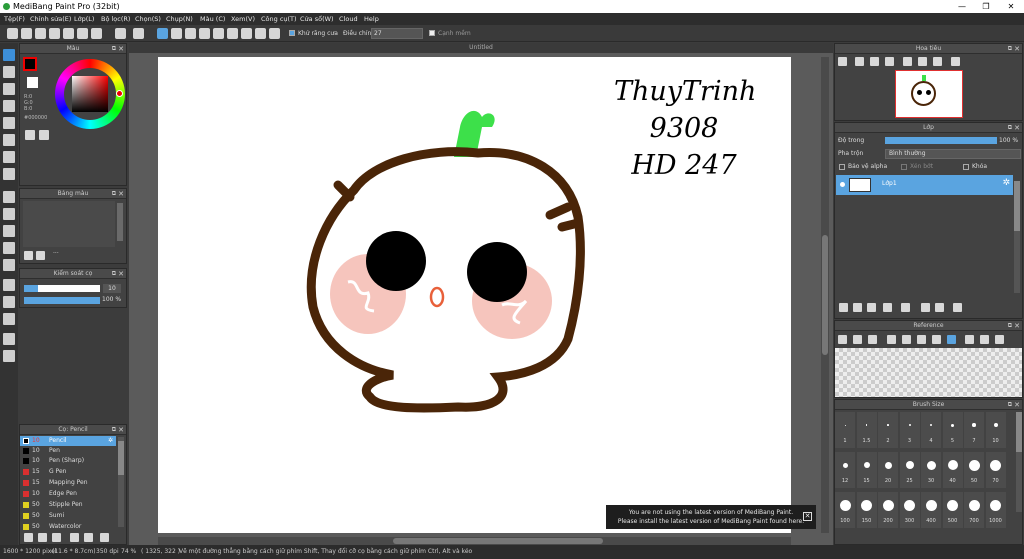  Describe the element at coordinates (44, 135) in the screenshot. I see `color-settings-icon` at that location.